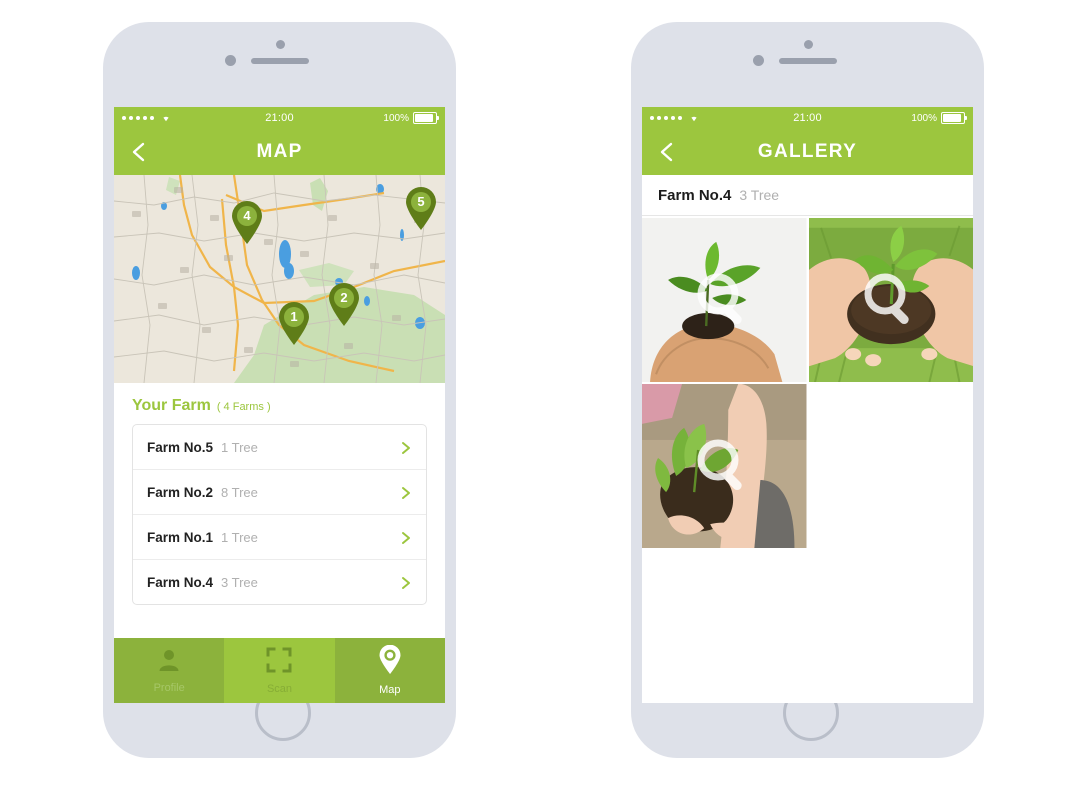 The height and width of the screenshot is (800, 1080). I want to click on farm-name: Farm No.5, so click(180, 447).